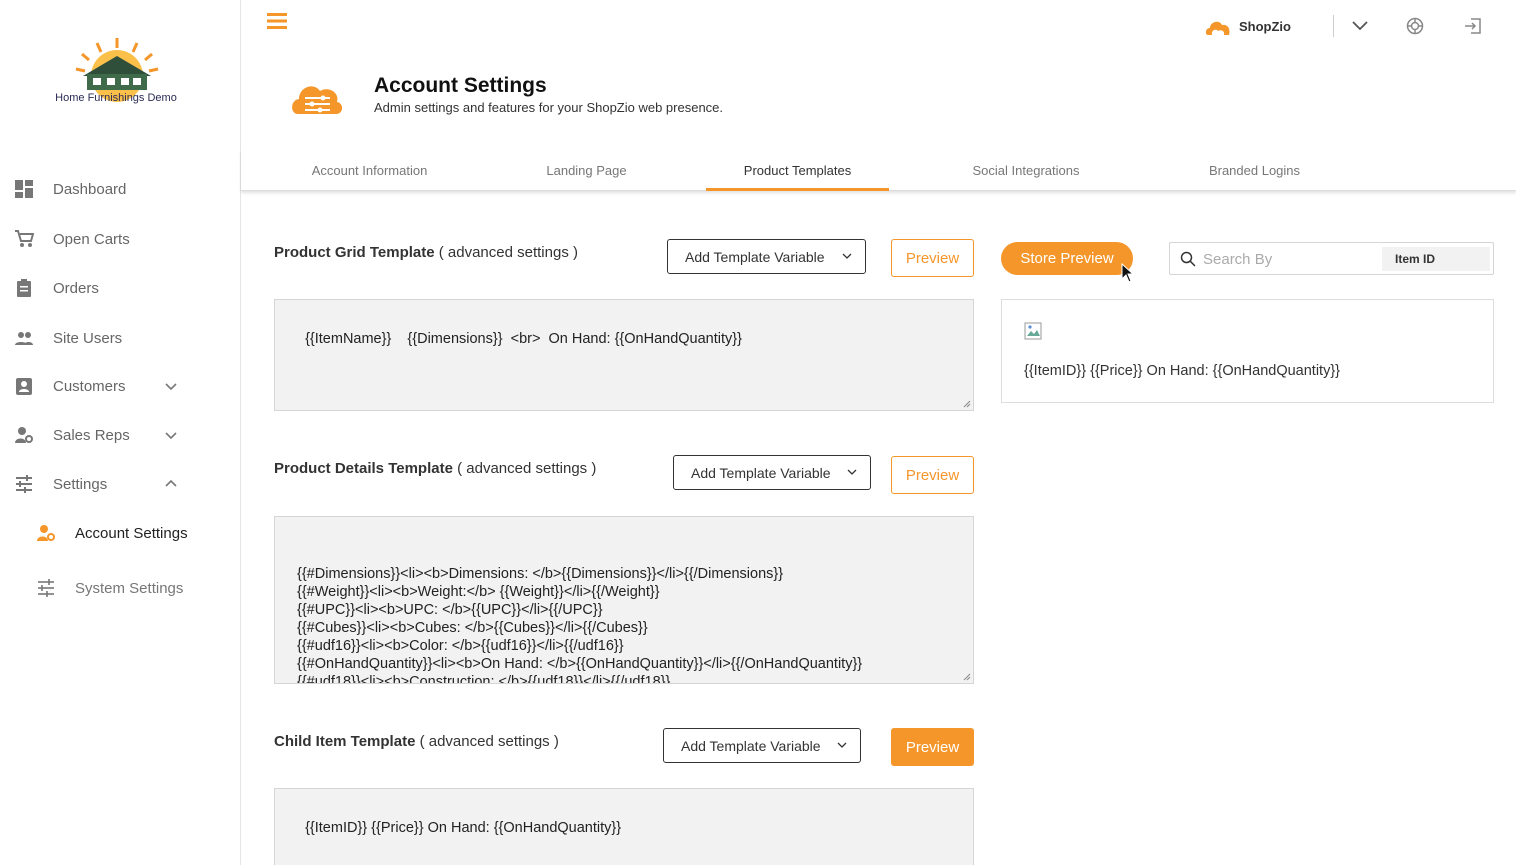 The image size is (1516, 865). Describe the element at coordinates (460, 85) in the screenshot. I see `page-title: Account Settings` at that location.